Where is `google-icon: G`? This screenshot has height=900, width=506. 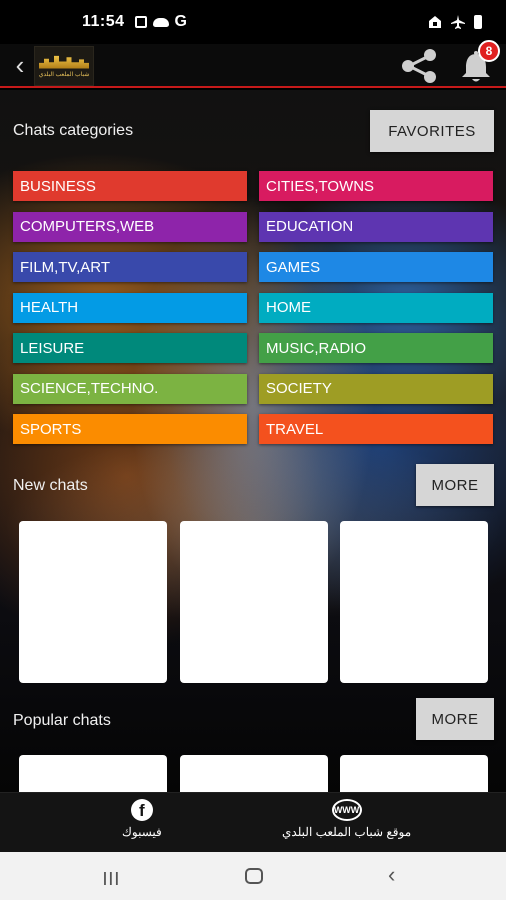
google-icon: G is located at coordinates (180, 21).